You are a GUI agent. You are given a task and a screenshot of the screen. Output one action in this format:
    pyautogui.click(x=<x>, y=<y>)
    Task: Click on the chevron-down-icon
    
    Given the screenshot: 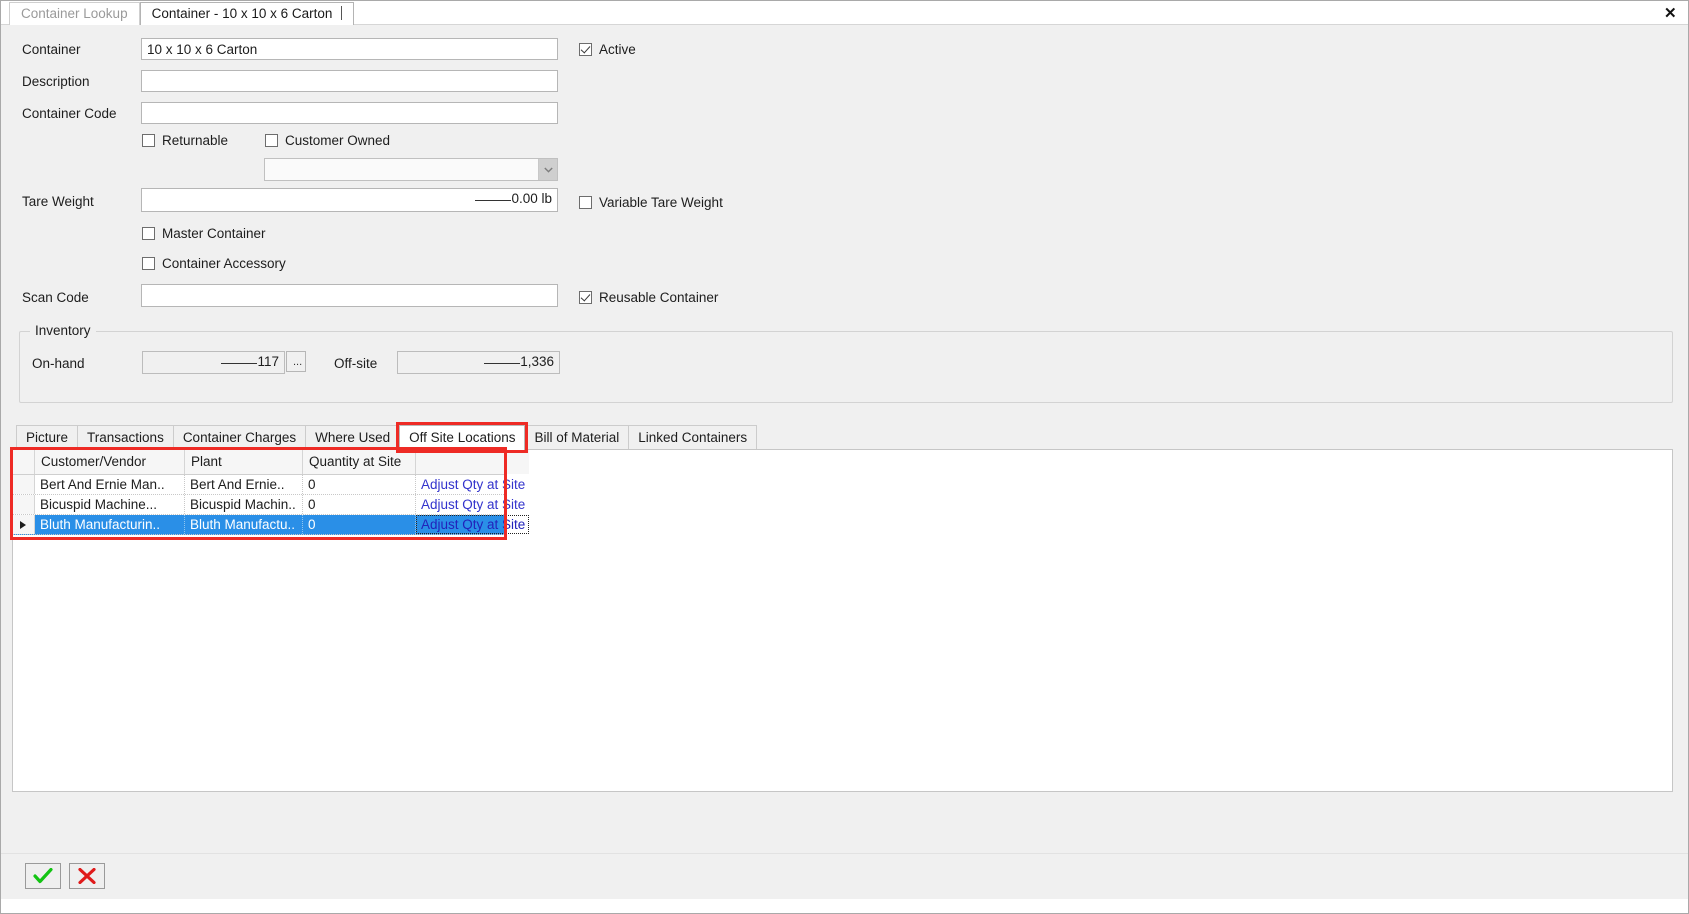 What is the action you would take?
    pyautogui.click(x=547, y=169)
    